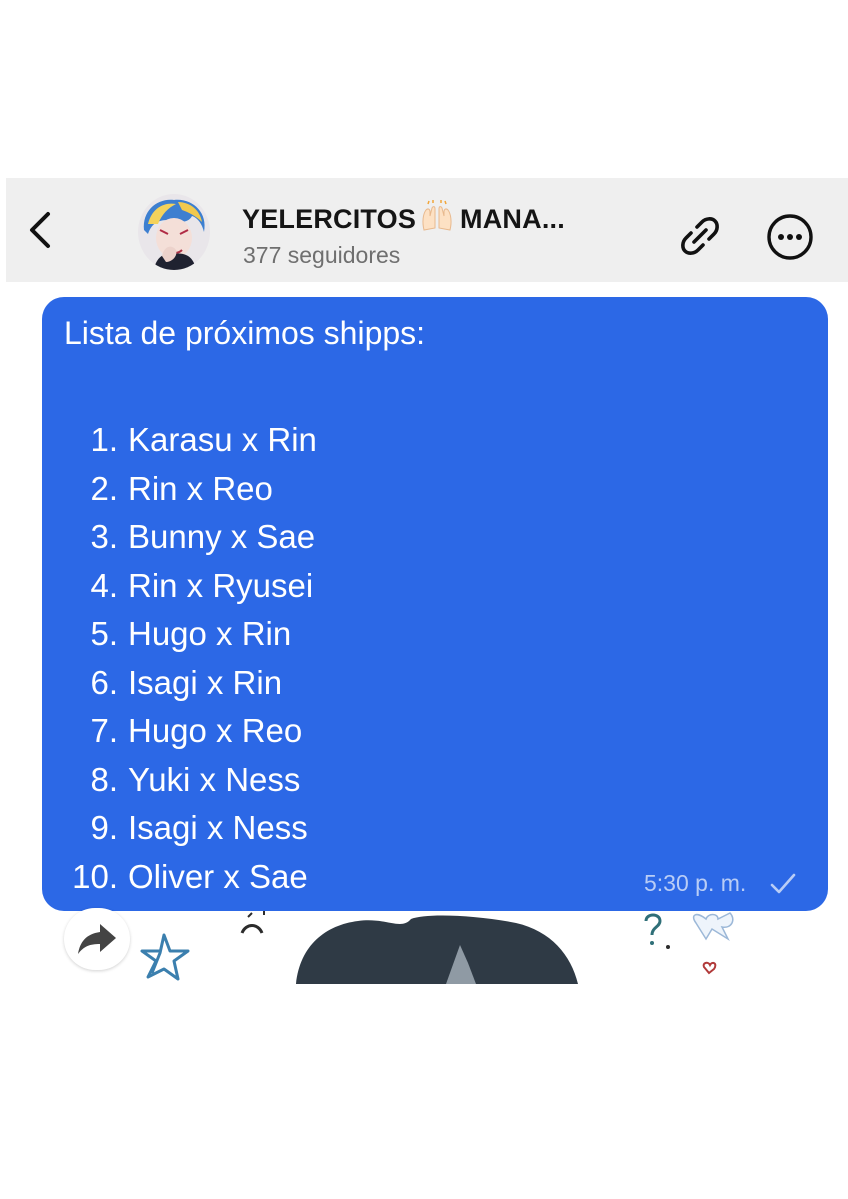 The height and width of the screenshot is (1199, 848). Describe the element at coordinates (214, 779) in the screenshot. I see `list-item-text: Yuki x Ness` at that location.